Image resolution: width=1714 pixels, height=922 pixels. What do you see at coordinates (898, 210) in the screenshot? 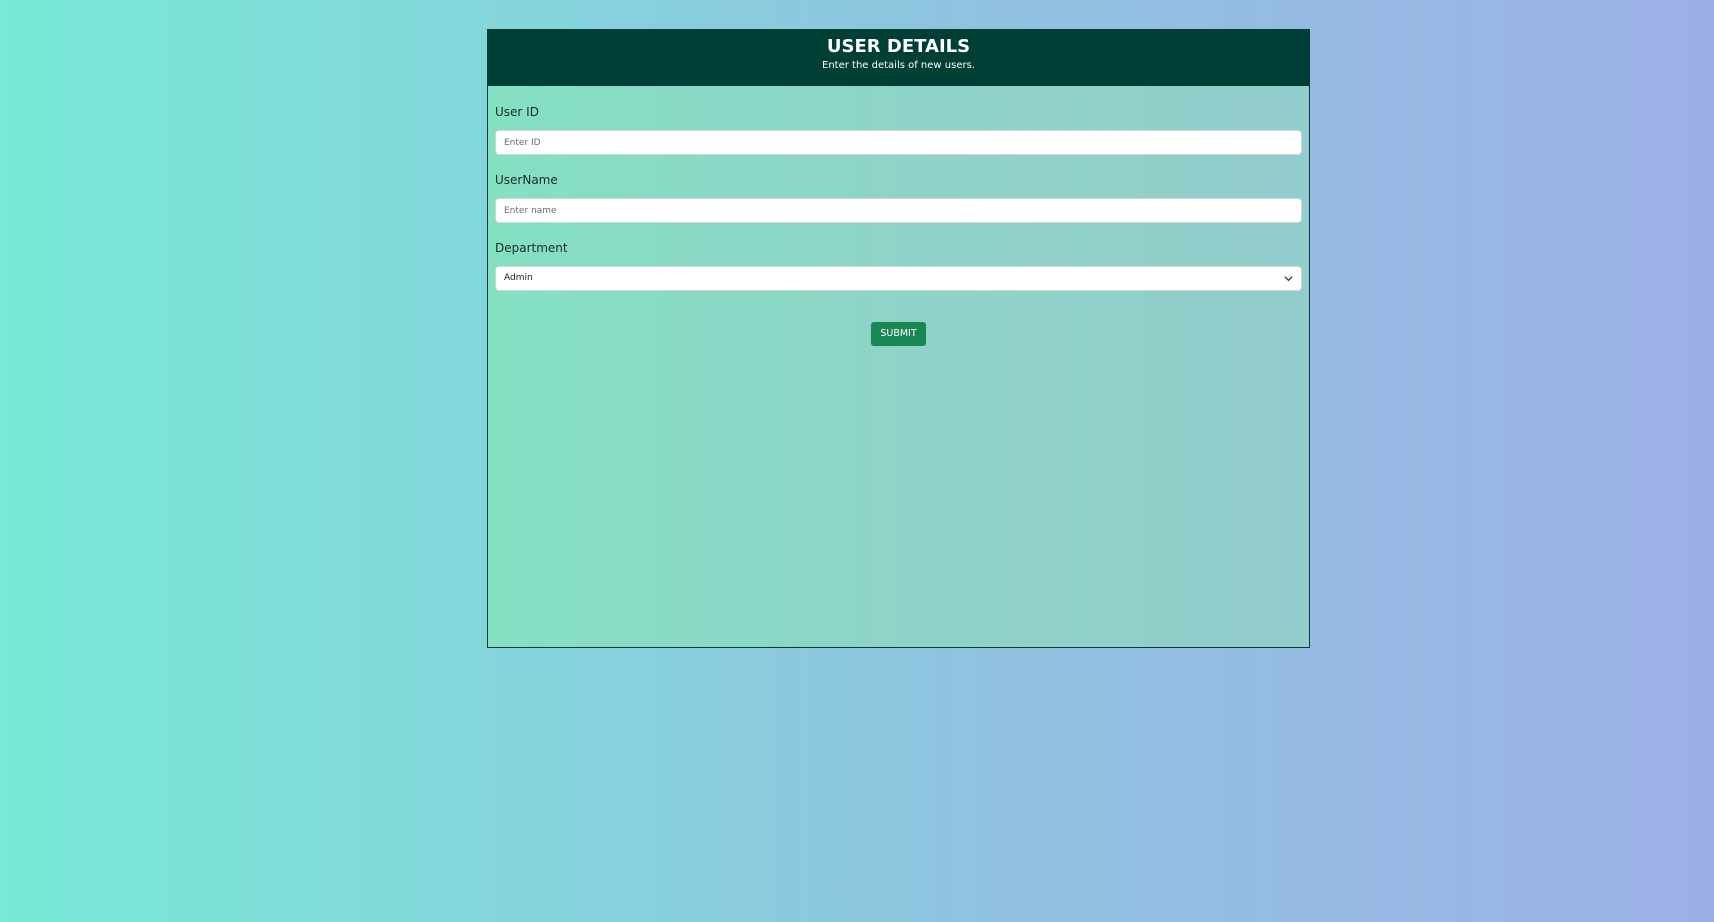
I see `username-input` at bounding box center [898, 210].